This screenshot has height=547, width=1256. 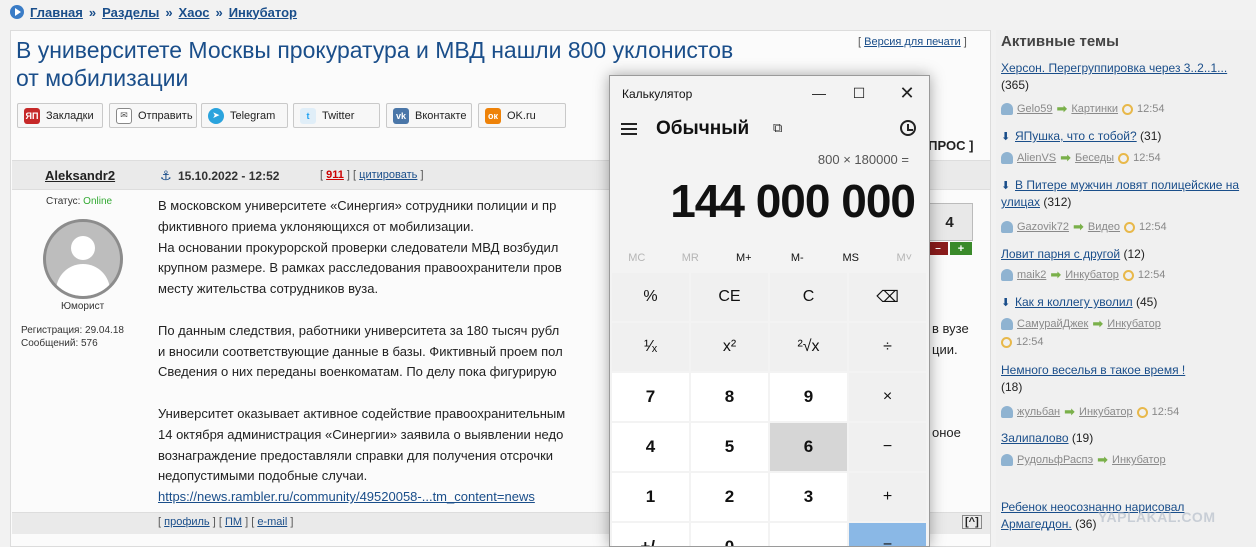 I want to click on digit-8-button: 8, so click(x=729, y=397).